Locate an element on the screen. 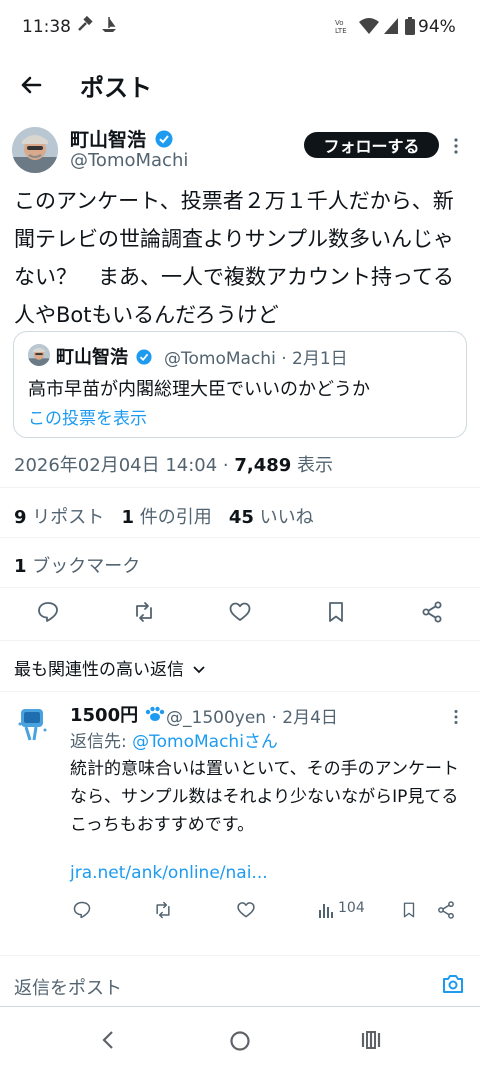 The image size is (480, 1067). reply-sort-dropdown: 最も関連性の高い返信 is located at coordinates (110, 667).